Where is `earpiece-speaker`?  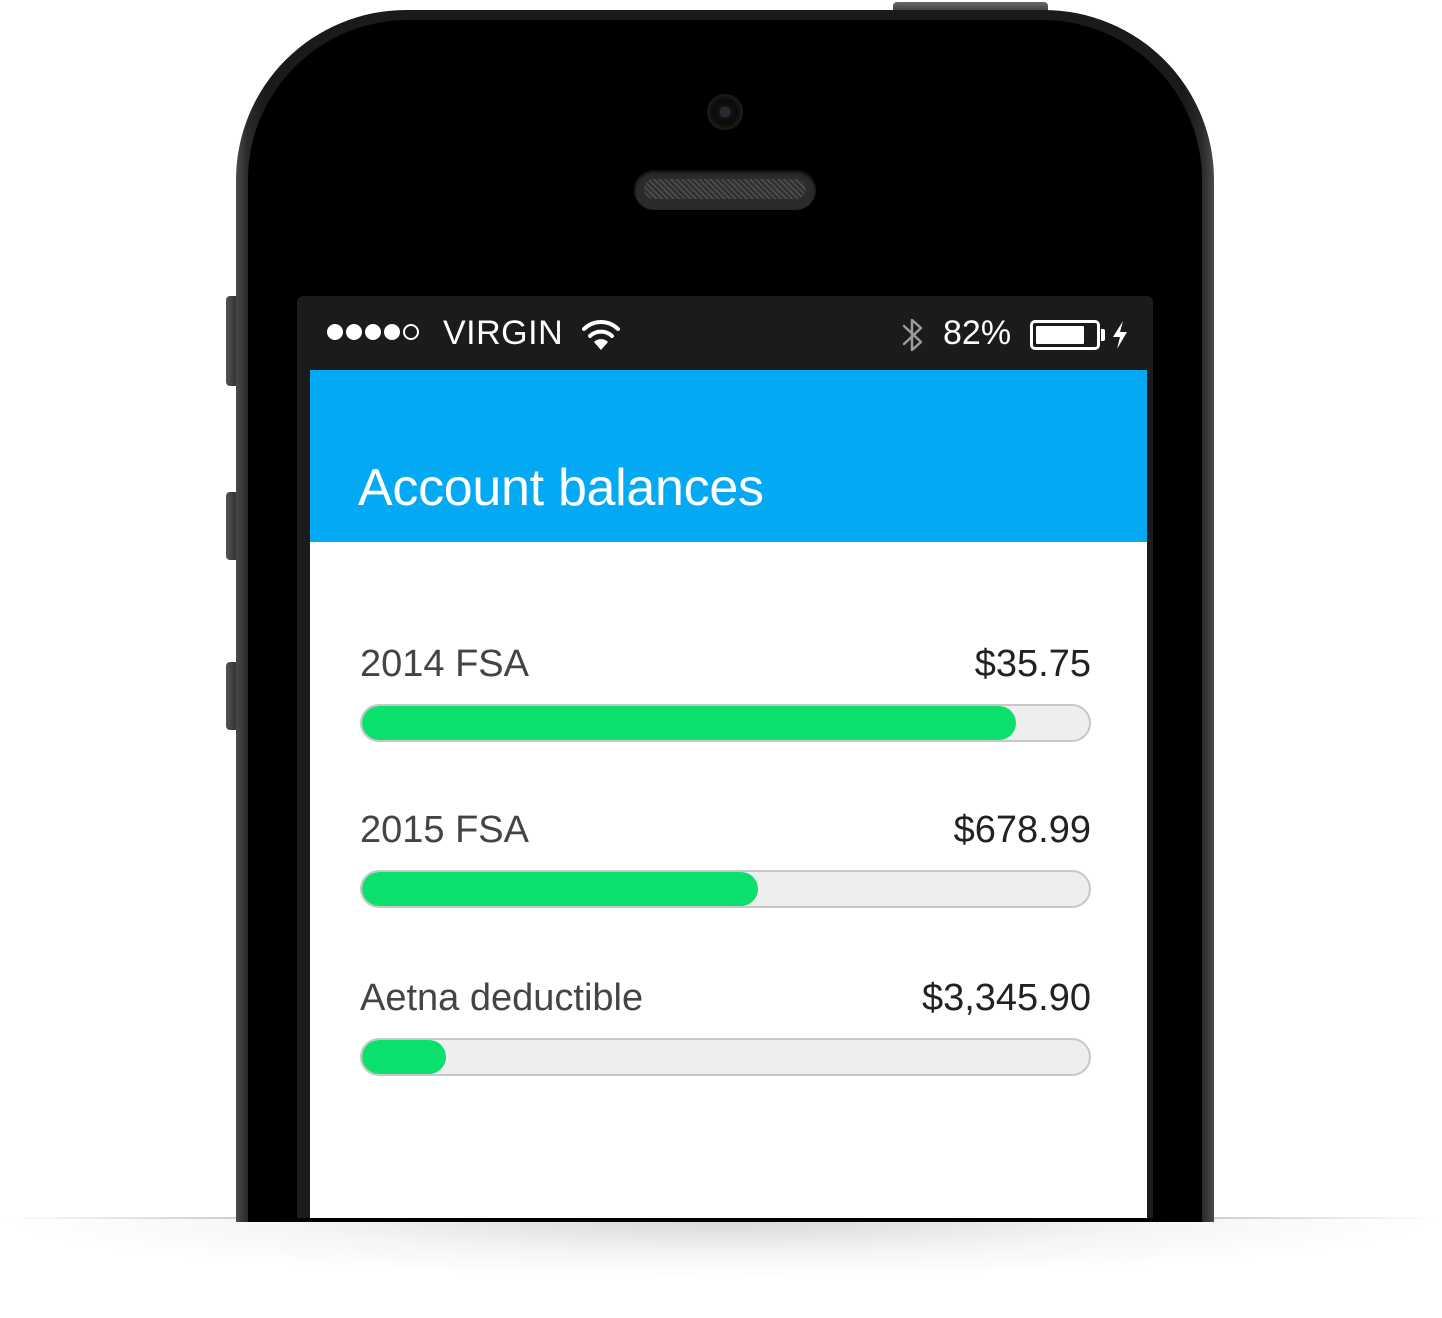 earpiece-speaker is located at coordinates (725, 190).